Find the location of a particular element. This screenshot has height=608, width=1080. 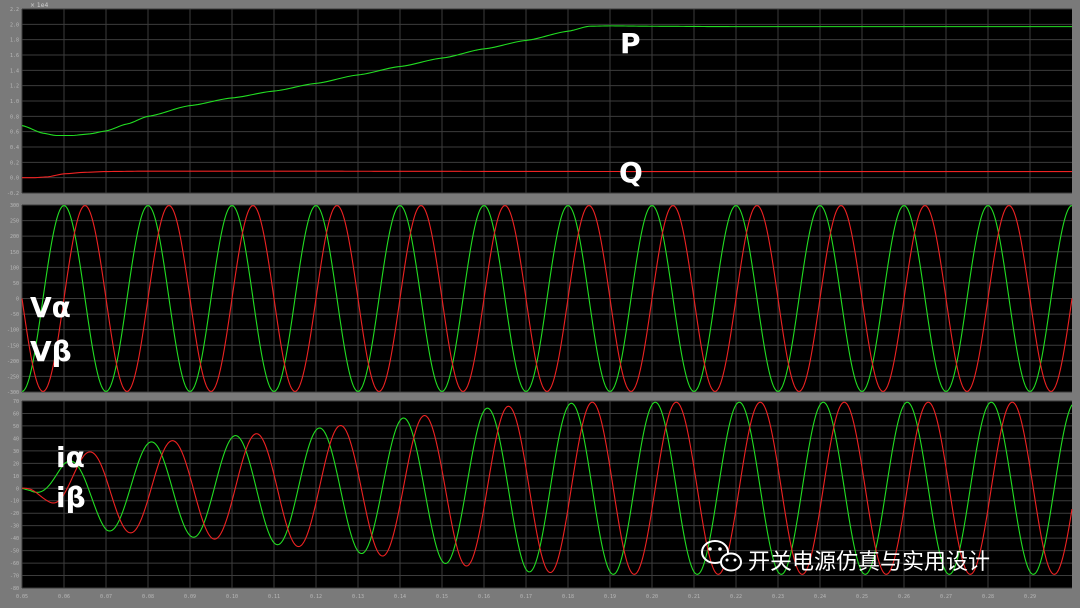

x-tick-label: 0.21 is located at coordinates (694, 597).